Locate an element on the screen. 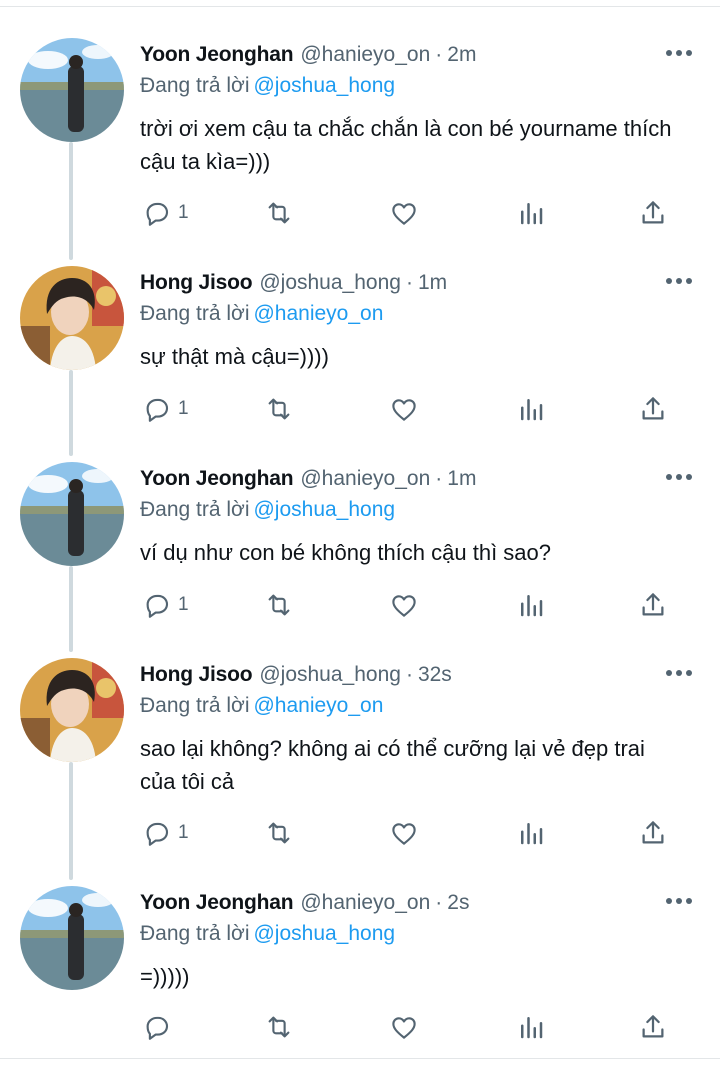 The height and width of the screenshot is (1065, 720). reply-context: Đang trả lời @joshua_hong is located at coordinates (267, 510).